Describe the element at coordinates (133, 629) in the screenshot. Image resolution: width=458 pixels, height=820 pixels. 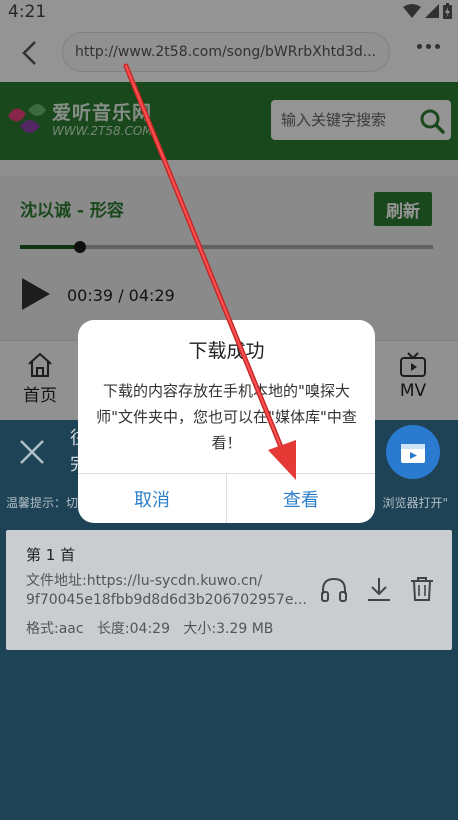
I see `file-length: 长度:04:29` at that location.